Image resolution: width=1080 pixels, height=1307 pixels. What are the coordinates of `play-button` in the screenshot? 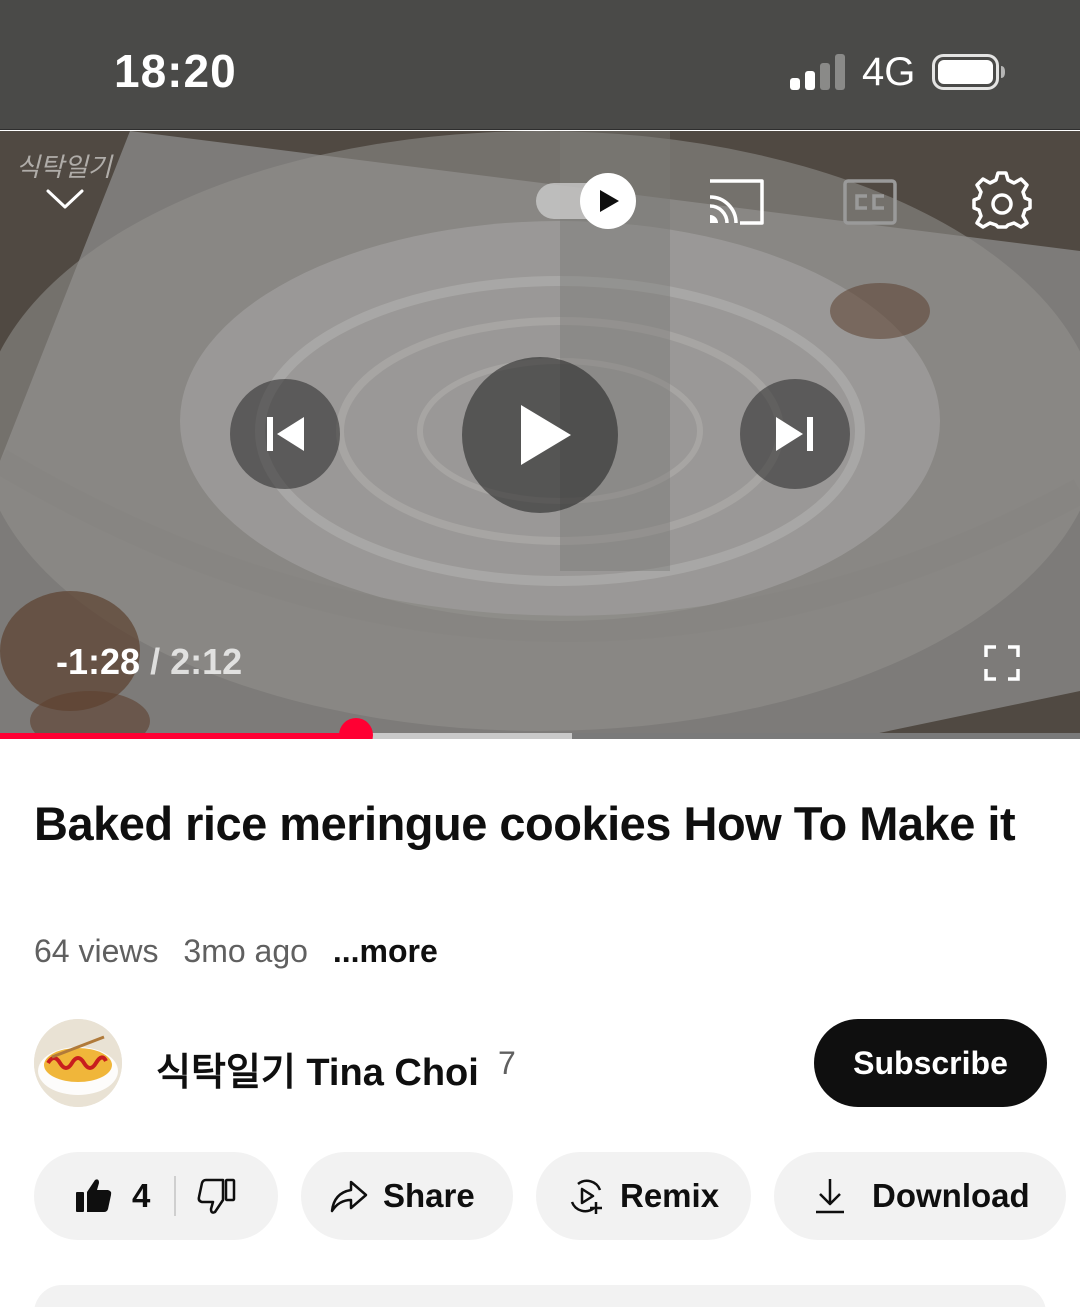 It's located at (540, 435).